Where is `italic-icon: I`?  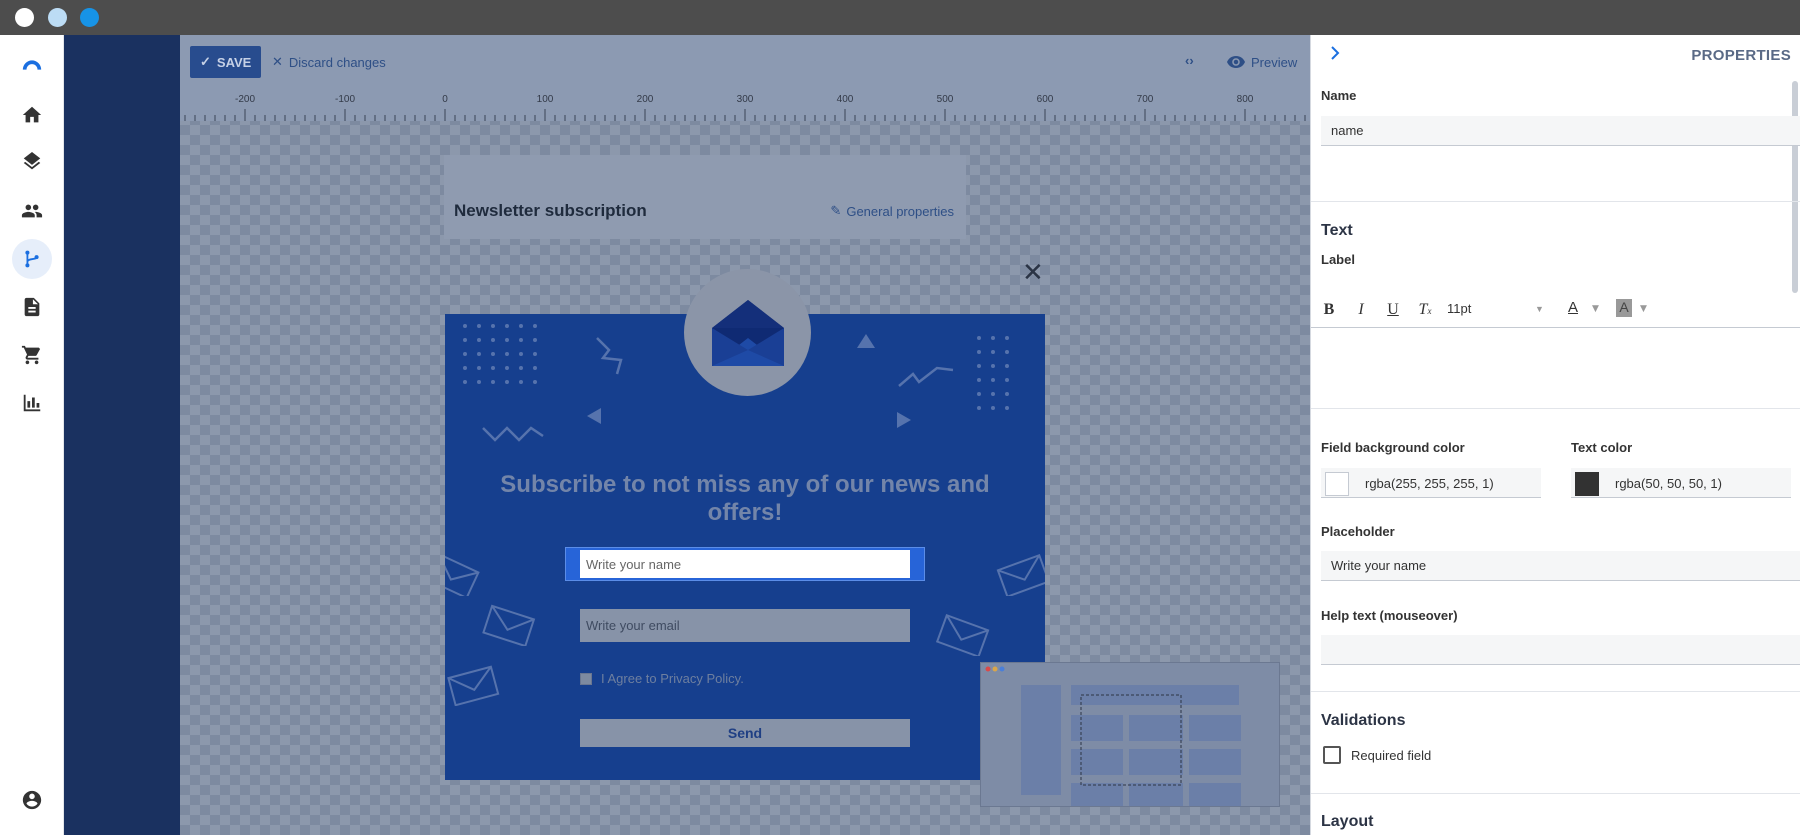 italic-icon: I is located at coordinates (1361, 310).